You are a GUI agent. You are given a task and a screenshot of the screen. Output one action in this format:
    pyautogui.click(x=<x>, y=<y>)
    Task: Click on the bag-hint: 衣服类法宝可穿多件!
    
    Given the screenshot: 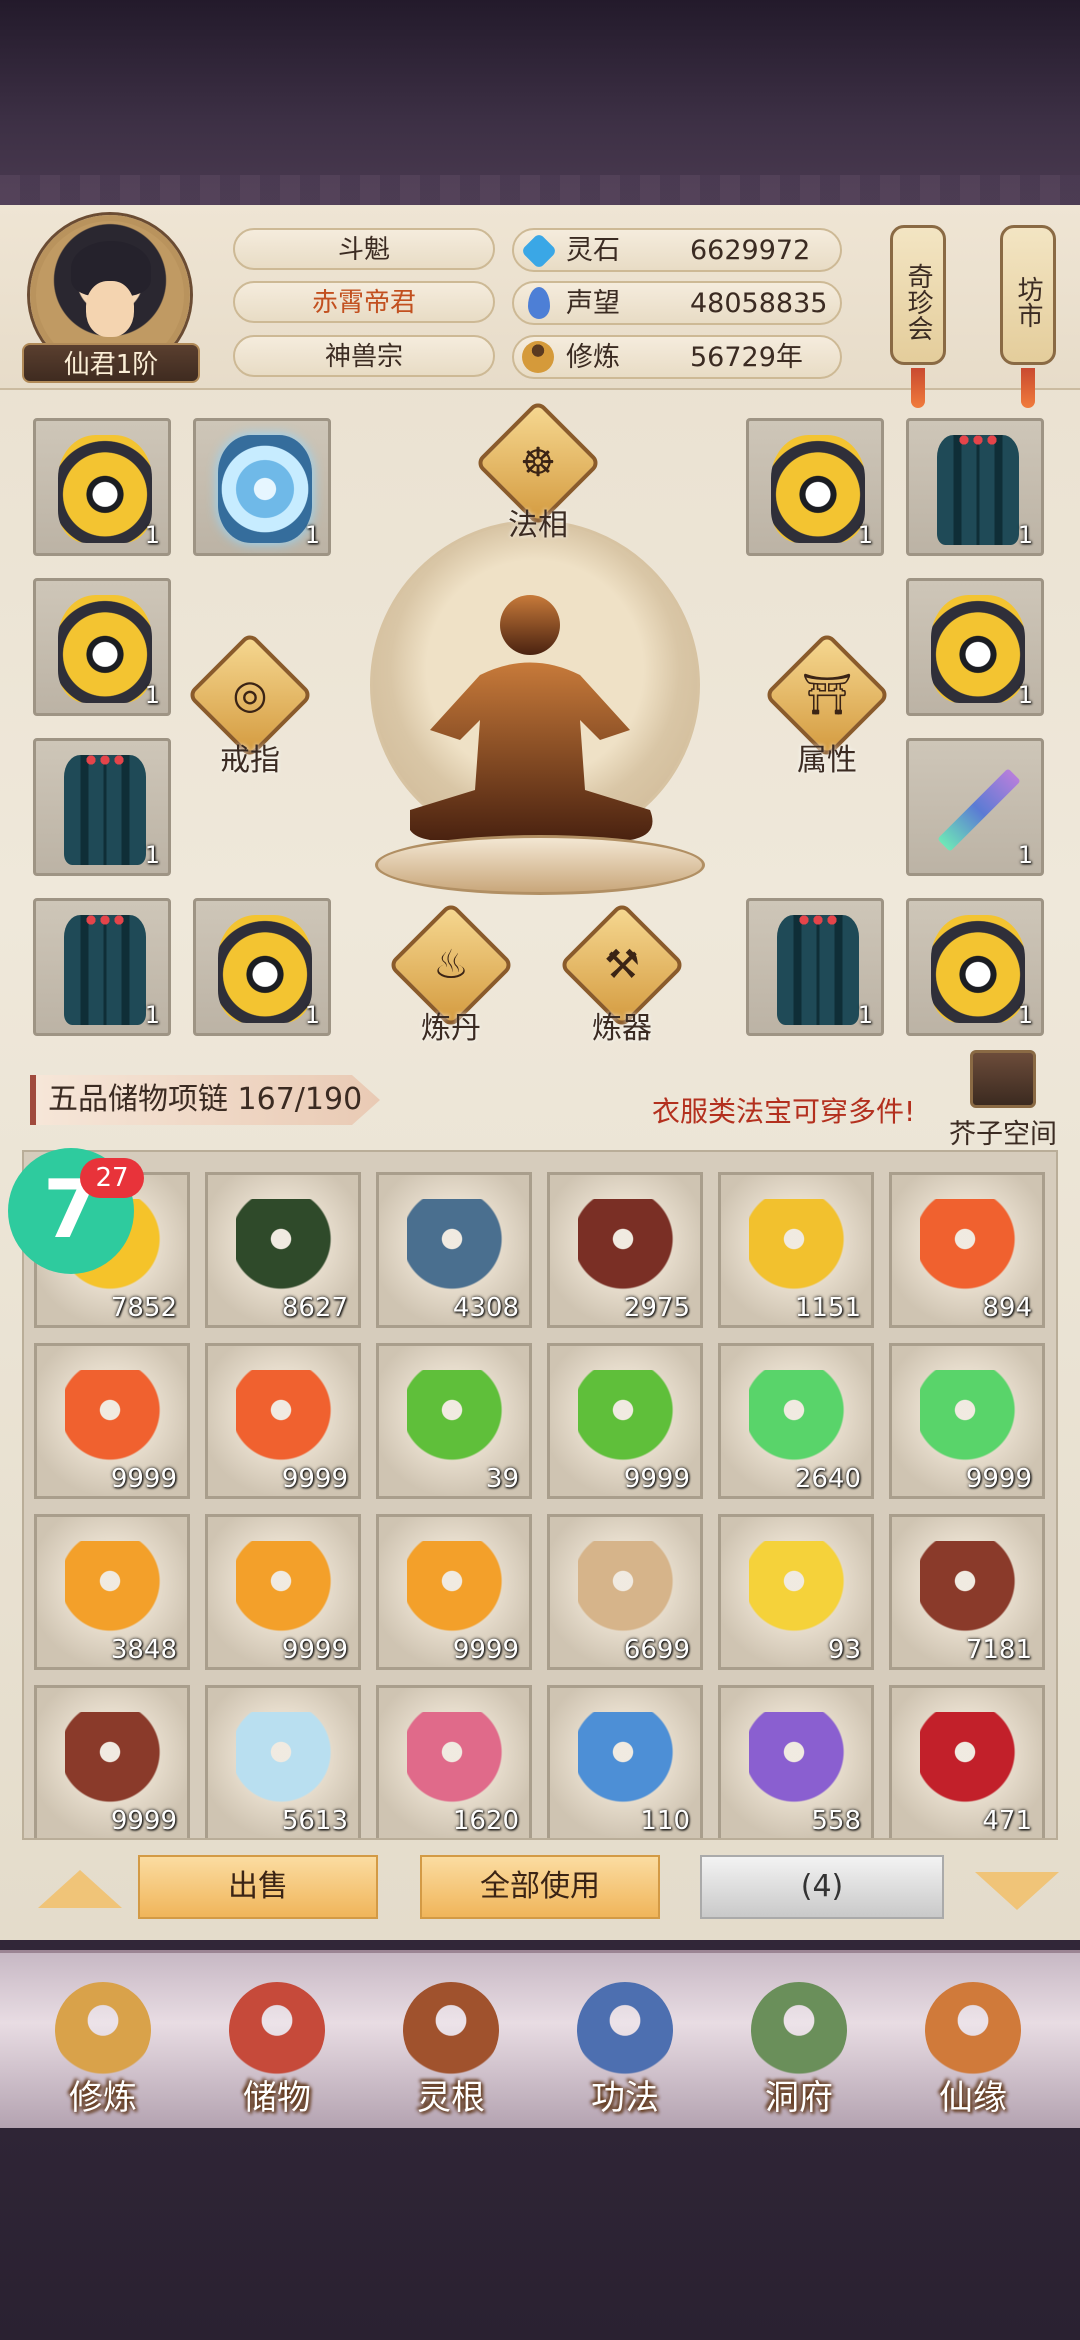 What is the action you would take?
    pyautogui.click(x=784, y=1111)
    